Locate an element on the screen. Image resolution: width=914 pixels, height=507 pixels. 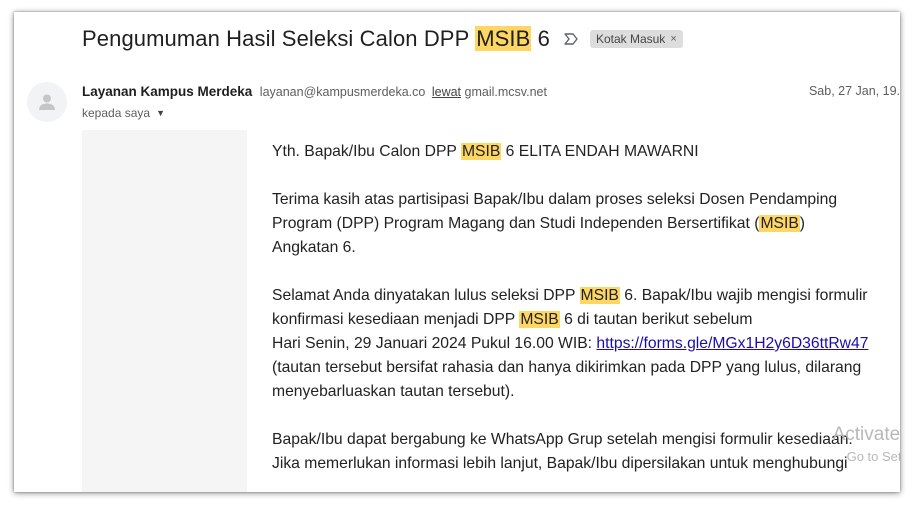
email-date: Sab, 27 Jan, 19. is located at coordinates (854, 91).